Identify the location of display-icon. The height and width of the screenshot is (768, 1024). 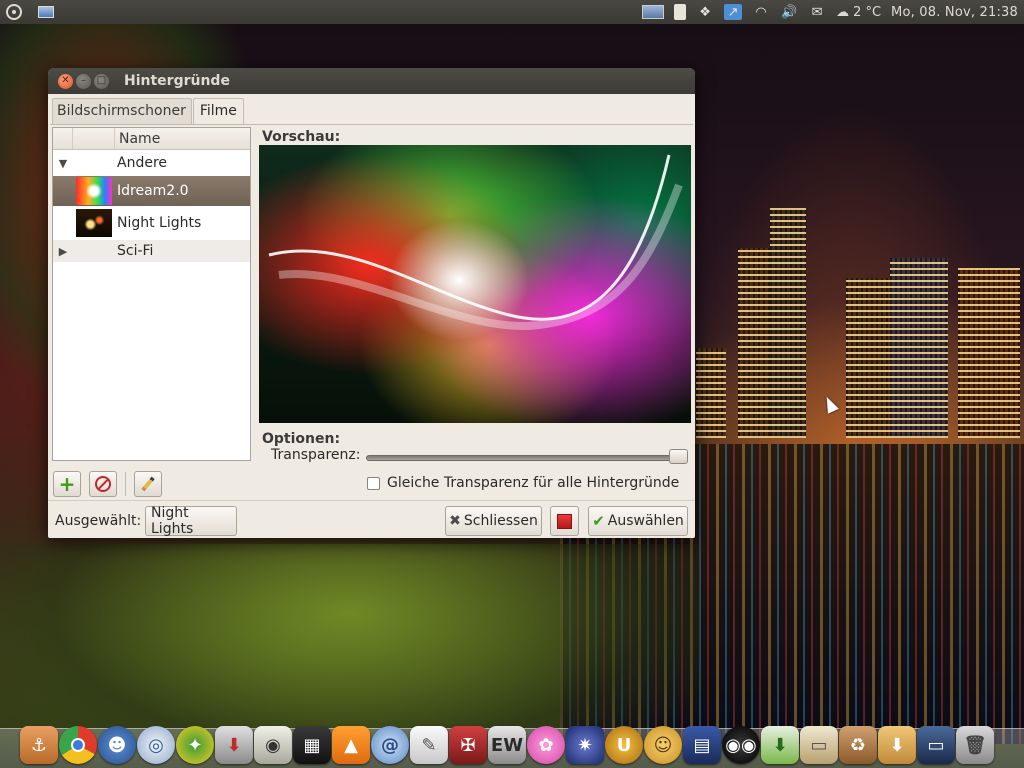
(653, 12).